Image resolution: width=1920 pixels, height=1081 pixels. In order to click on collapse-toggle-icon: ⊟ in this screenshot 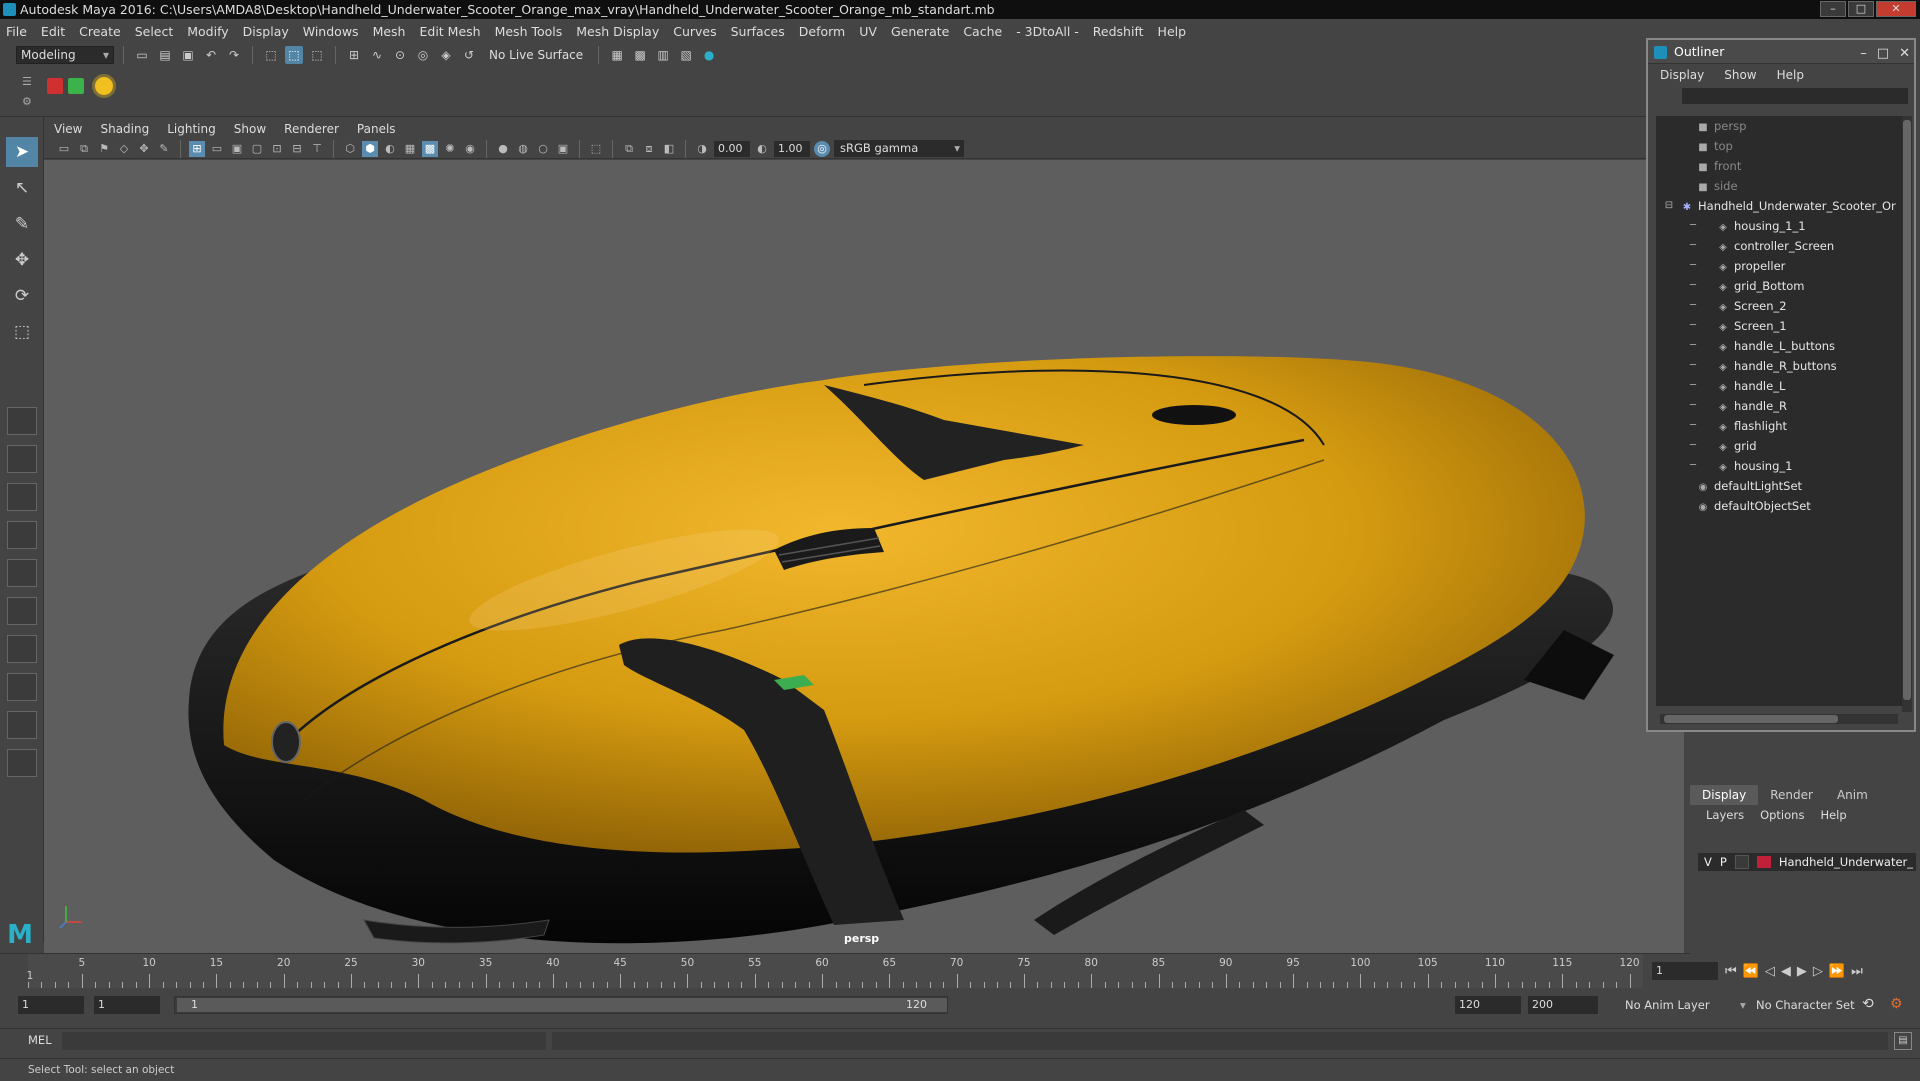, I will do `click(1669, 206)`.